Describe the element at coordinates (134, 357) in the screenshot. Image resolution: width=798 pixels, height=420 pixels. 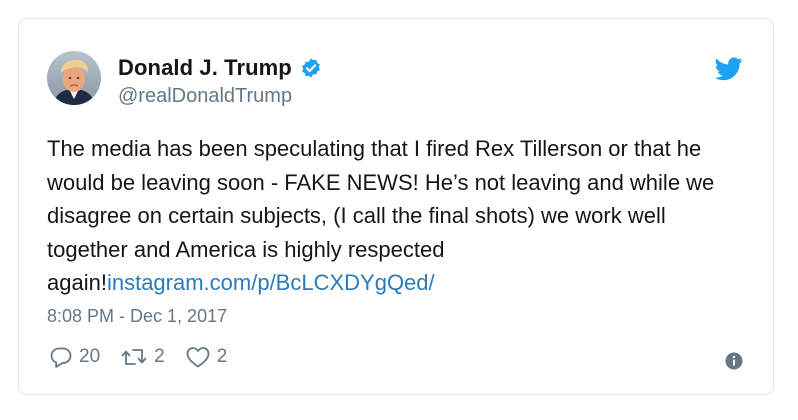
I see `retweet-icon` at that location.